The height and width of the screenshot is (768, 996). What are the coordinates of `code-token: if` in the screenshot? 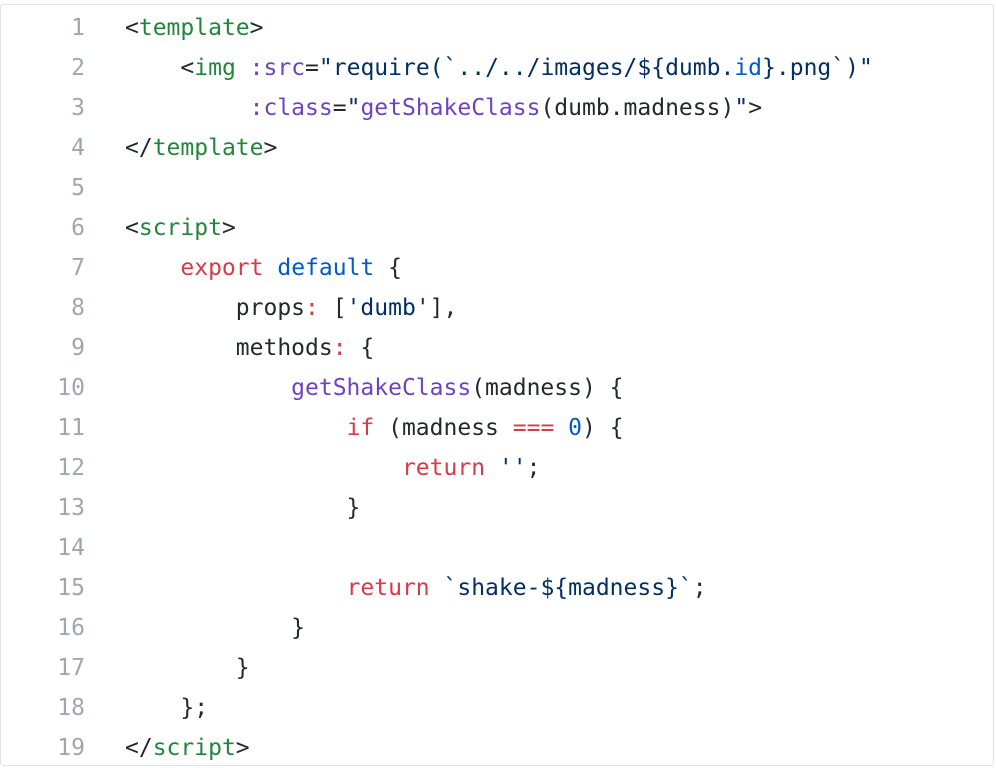 It's located at (360, 428).